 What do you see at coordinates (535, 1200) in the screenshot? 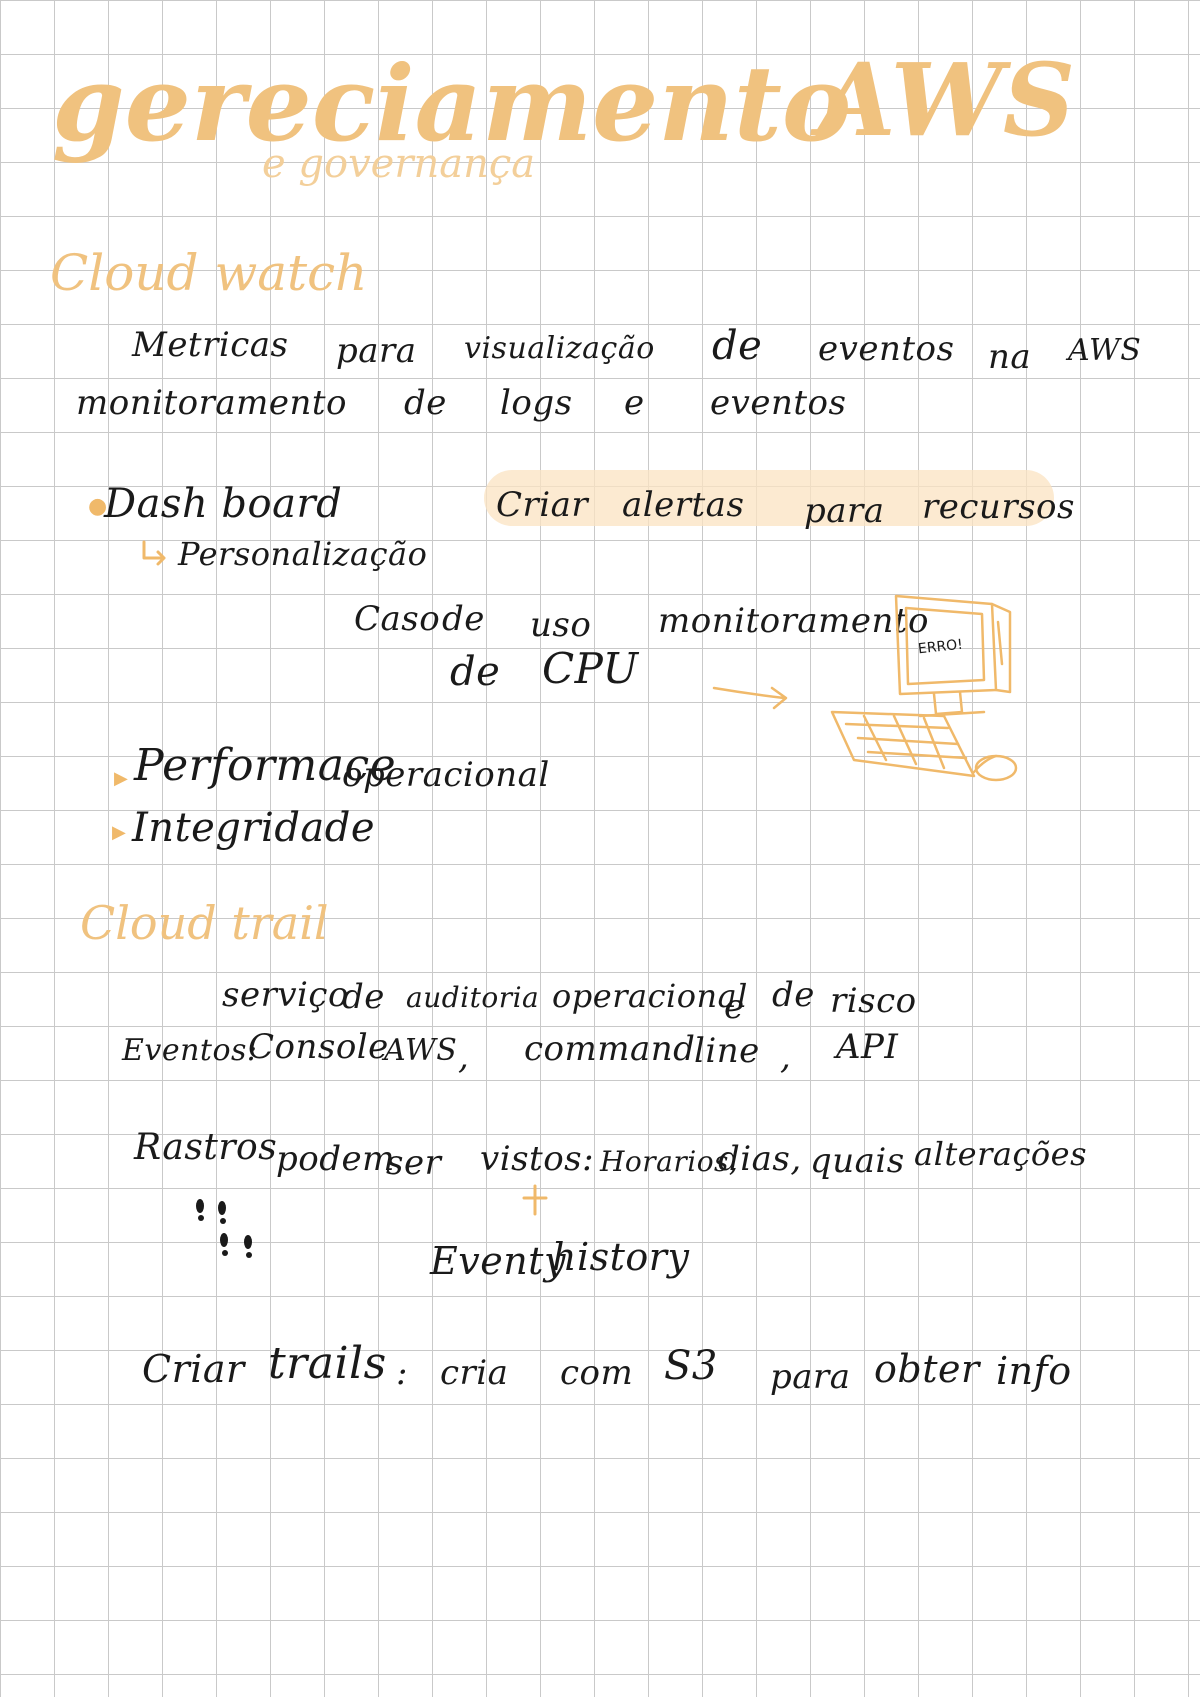
I see `plus-icon` at bounding box center [535, 1200].